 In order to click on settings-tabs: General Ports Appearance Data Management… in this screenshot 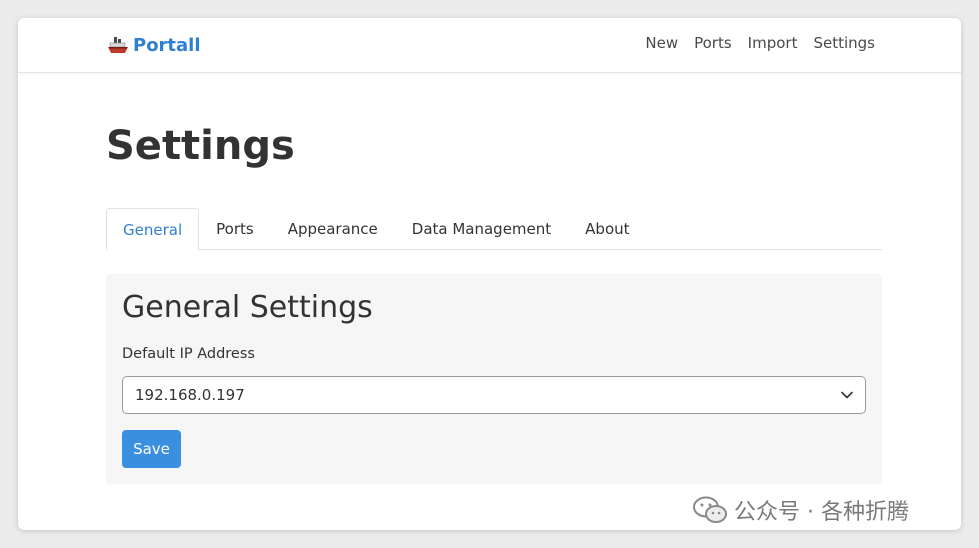, I will do `click(494, 229)`.